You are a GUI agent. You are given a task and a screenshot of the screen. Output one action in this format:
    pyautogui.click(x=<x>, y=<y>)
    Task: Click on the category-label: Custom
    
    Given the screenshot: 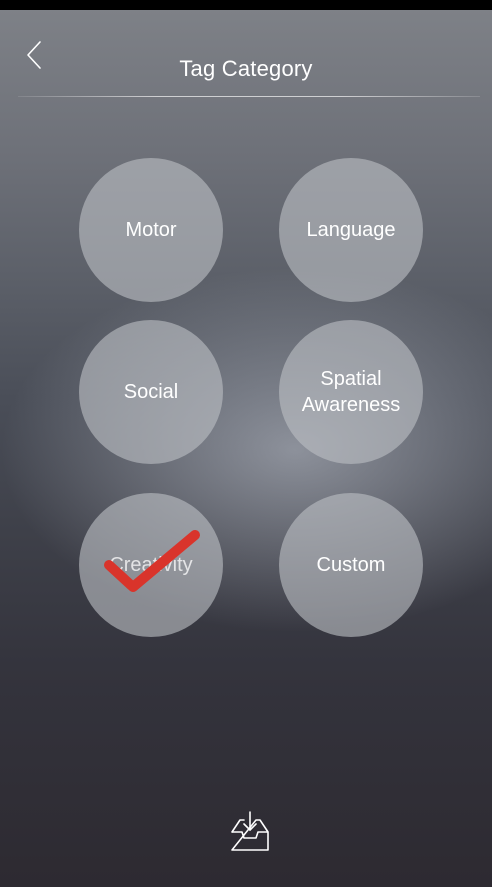 What is the action you would take?
    pyautogui.click(x=351, y=565)
    